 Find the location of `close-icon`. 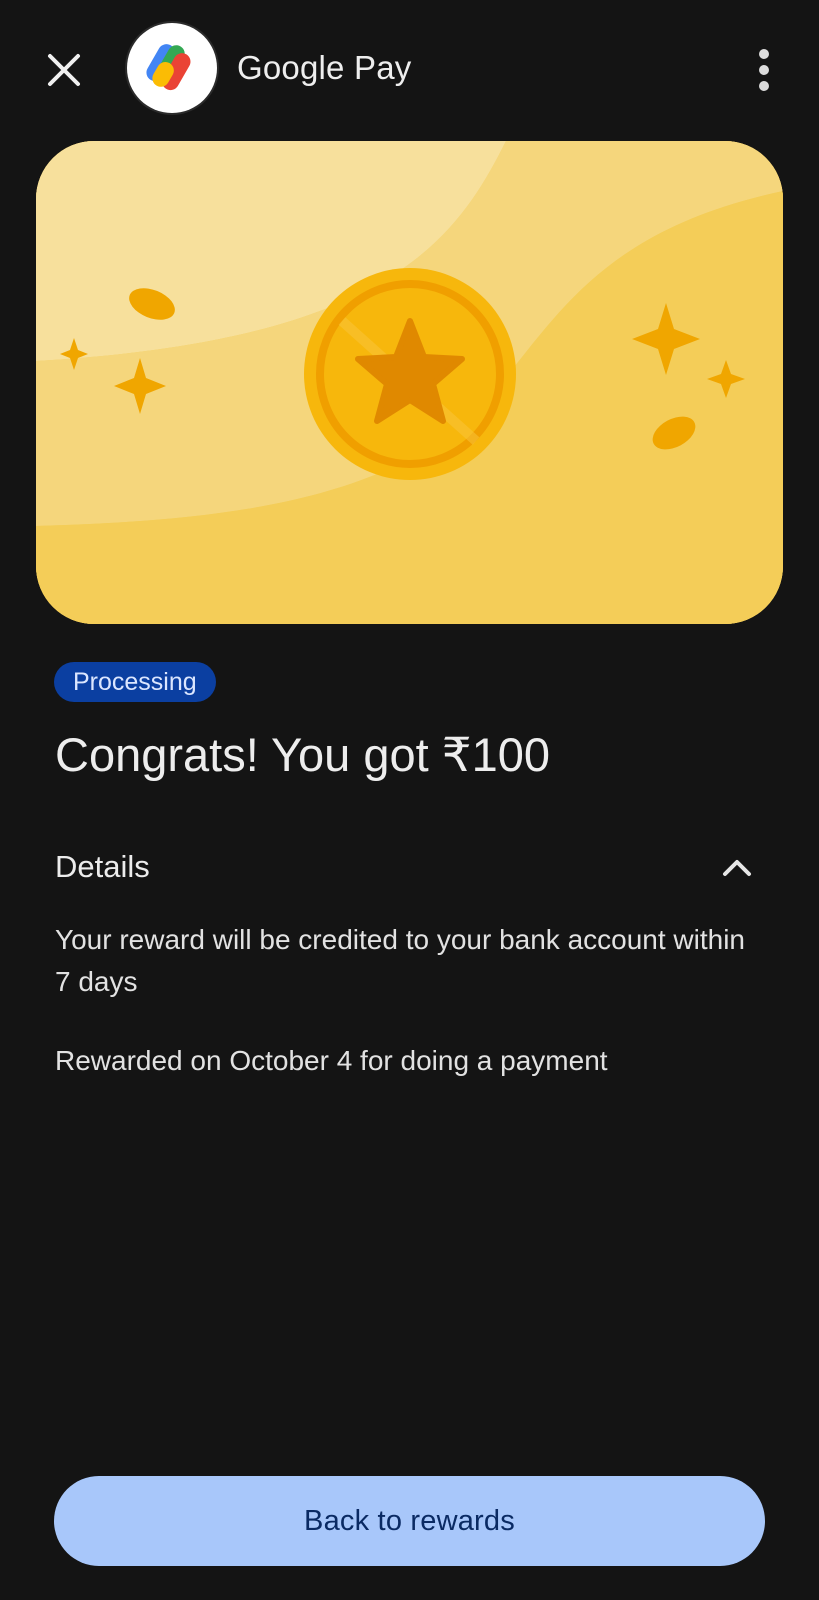

close-icon is located at coordinates (64, 70).